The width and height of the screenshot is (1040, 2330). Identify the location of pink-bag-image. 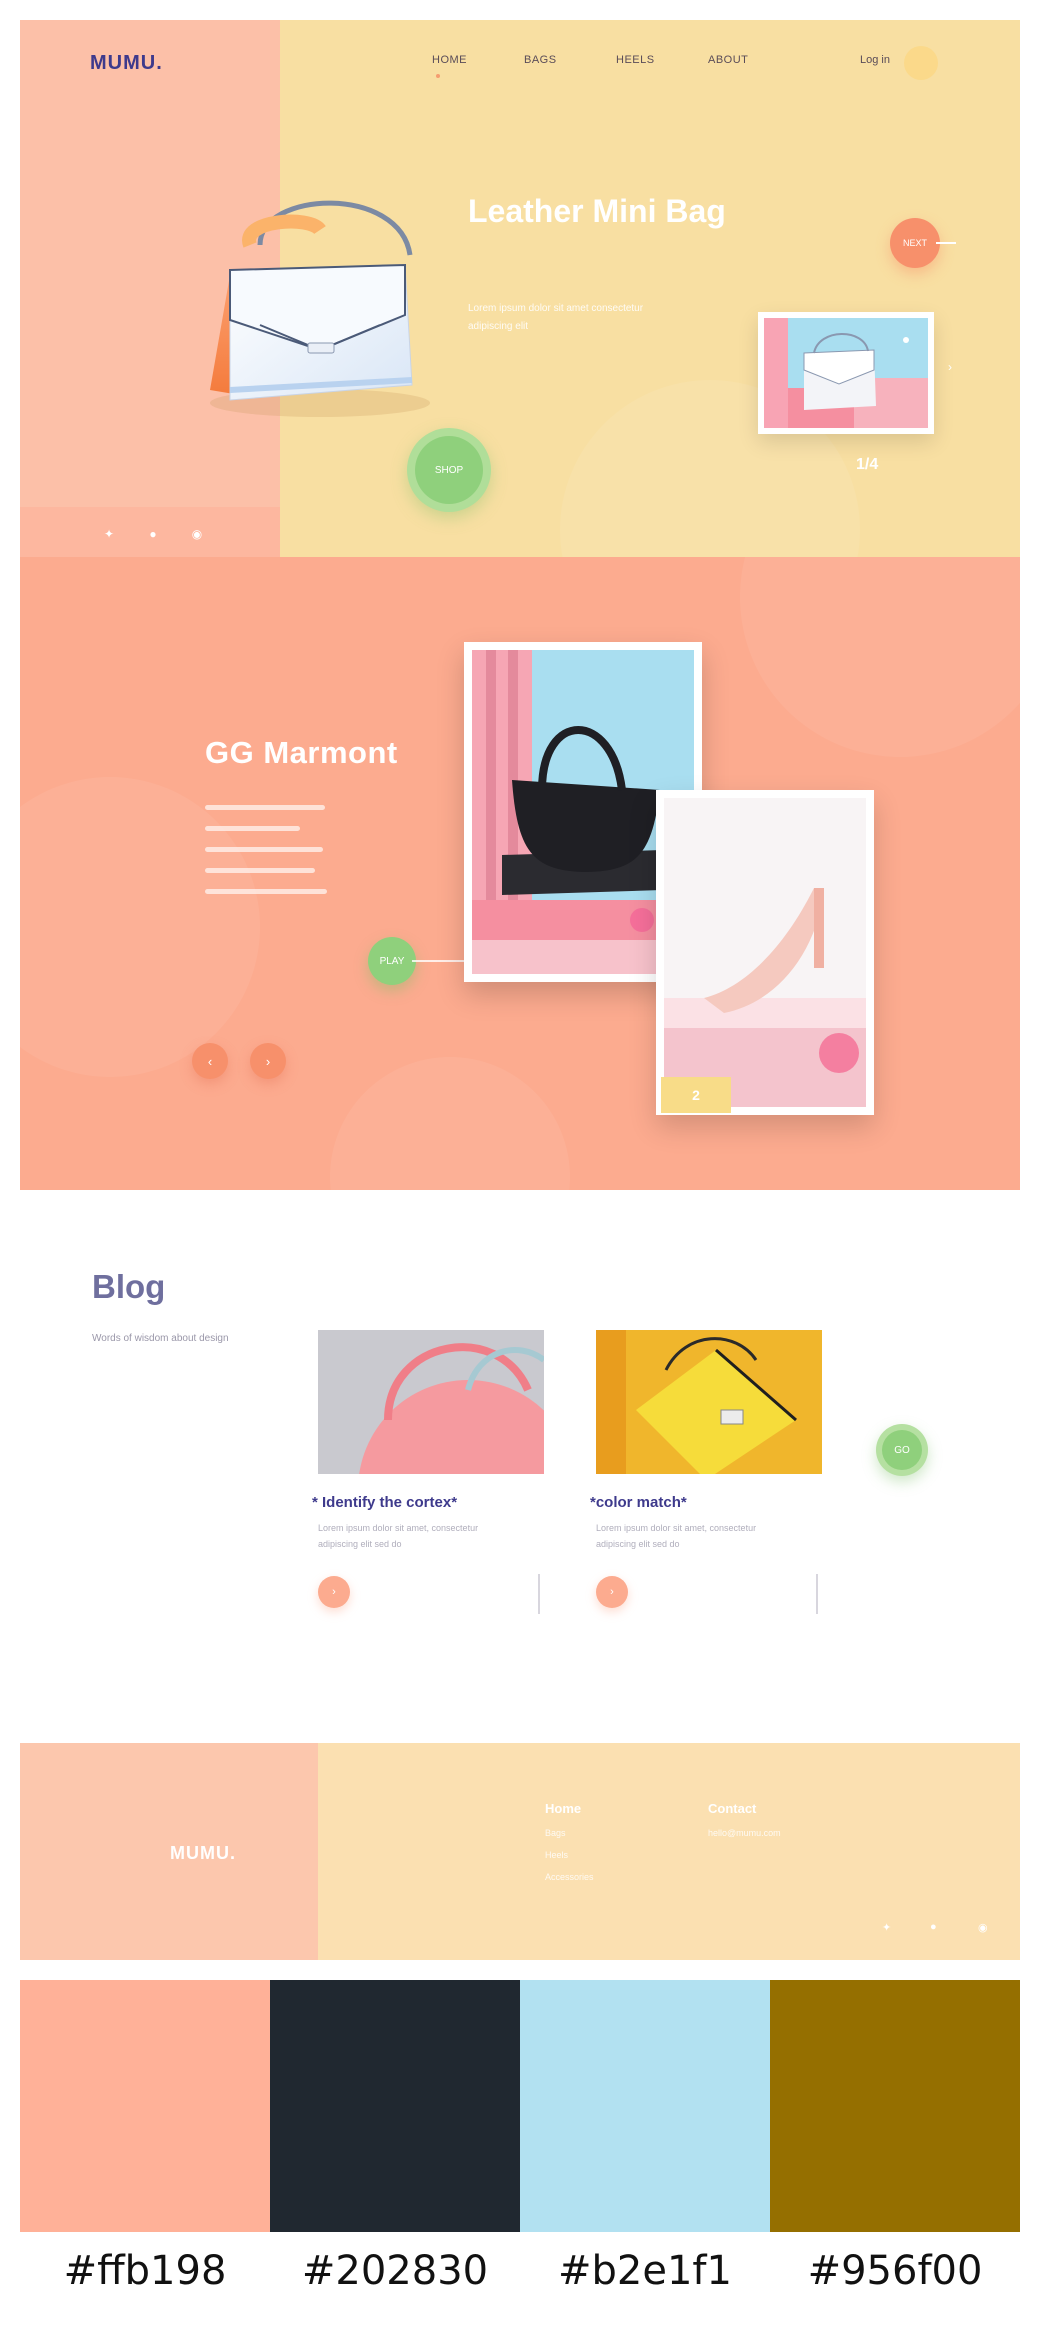
(431, 1402).